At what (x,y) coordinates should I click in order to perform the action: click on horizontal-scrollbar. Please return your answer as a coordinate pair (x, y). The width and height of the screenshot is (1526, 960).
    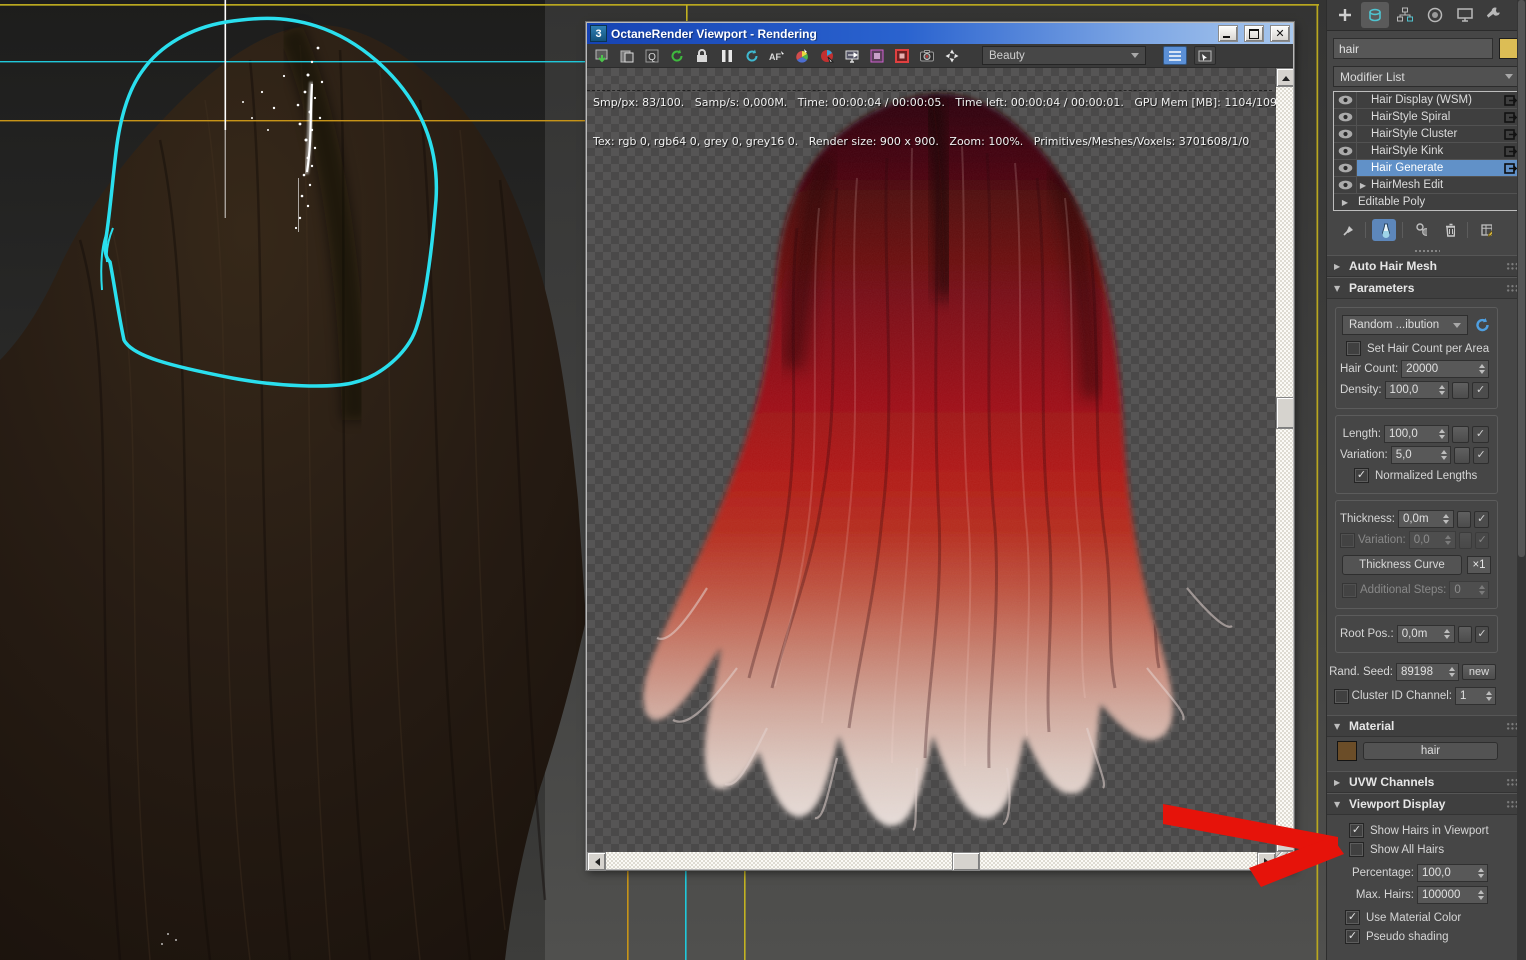
    Looking at the image, I should click on (931, 861).